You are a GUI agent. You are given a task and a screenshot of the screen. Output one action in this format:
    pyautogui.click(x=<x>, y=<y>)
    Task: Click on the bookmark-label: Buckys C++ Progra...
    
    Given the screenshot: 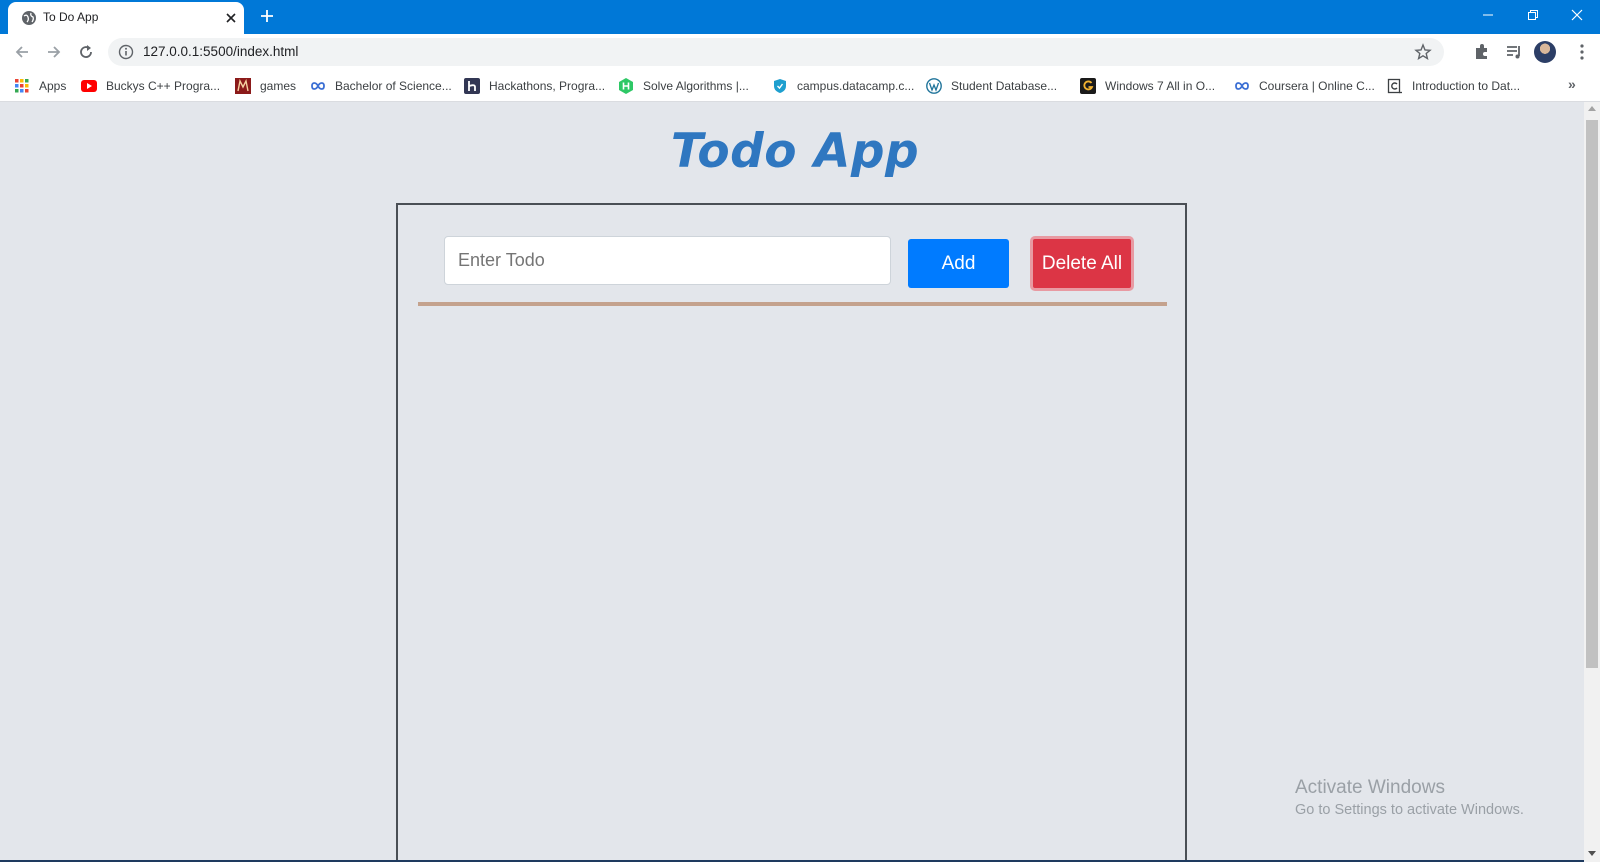 What is the action you would take?
    pyautogui.click(x=163, y=86)
    